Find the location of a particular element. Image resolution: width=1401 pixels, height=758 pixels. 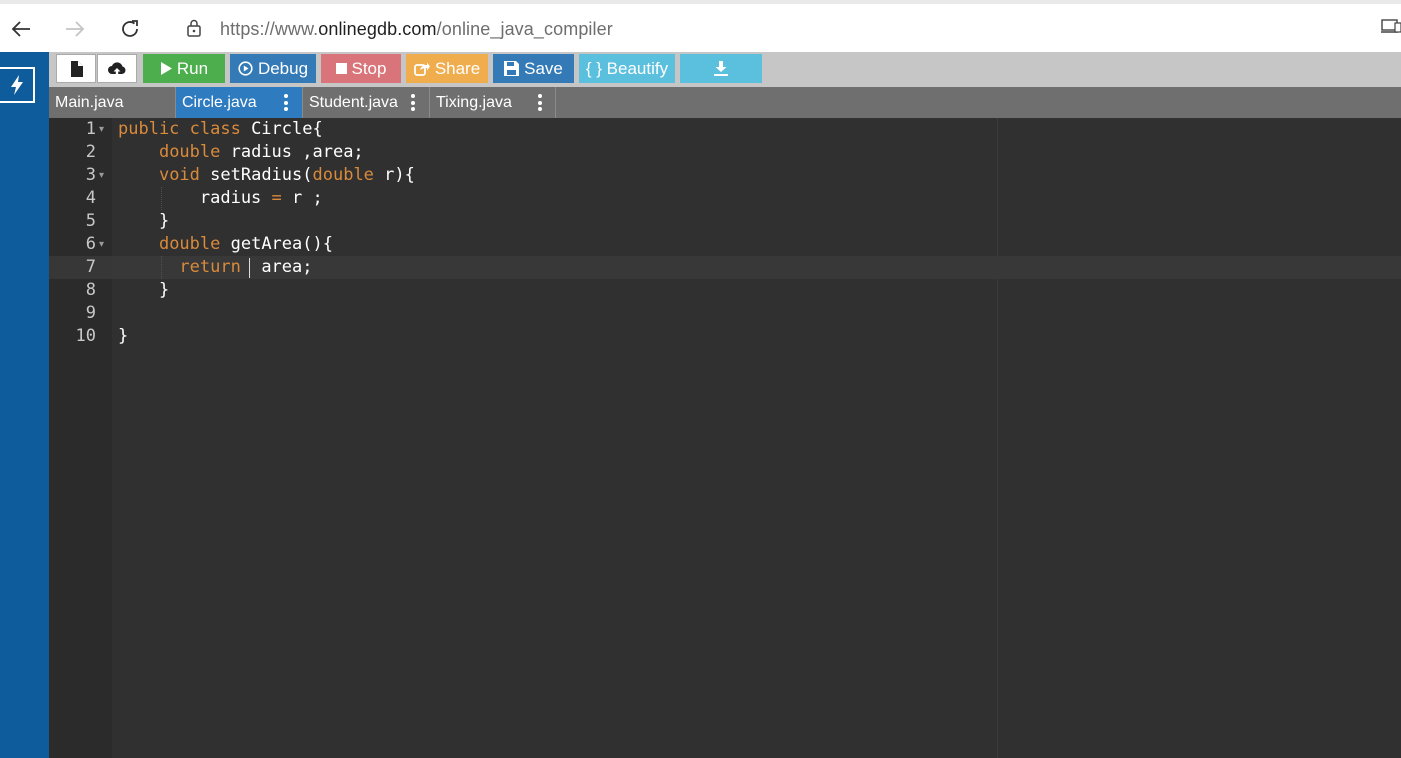

beautify-button: { } Beautify is located at coordinates (627, 68).